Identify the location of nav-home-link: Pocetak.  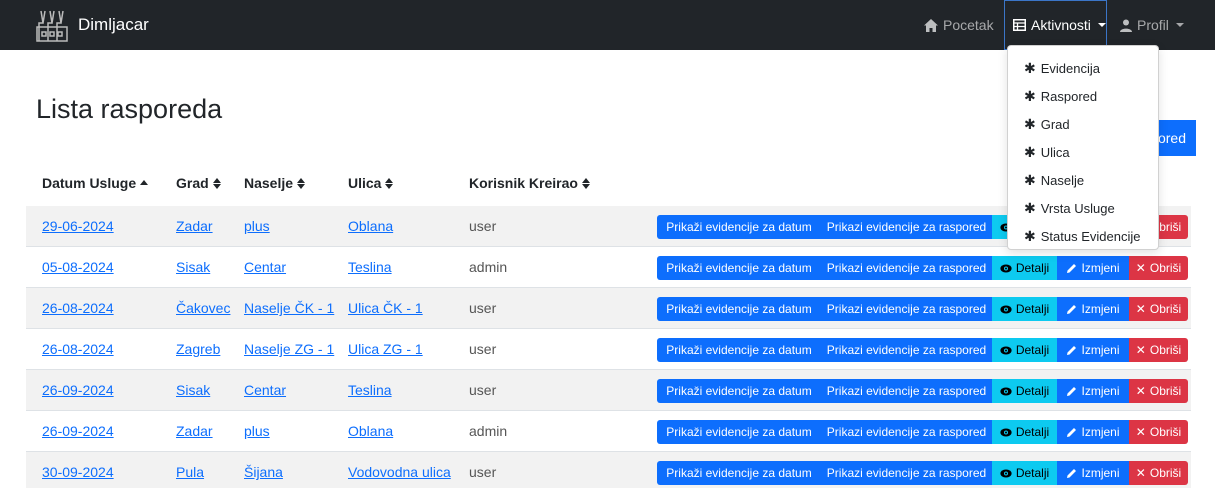
(959, 25).